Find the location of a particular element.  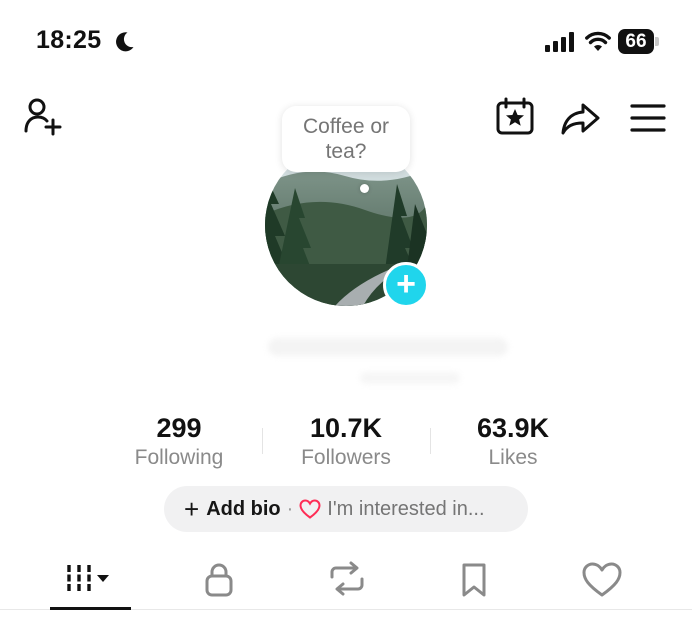

tab-repost-icon is located at coordinates (348, 580).